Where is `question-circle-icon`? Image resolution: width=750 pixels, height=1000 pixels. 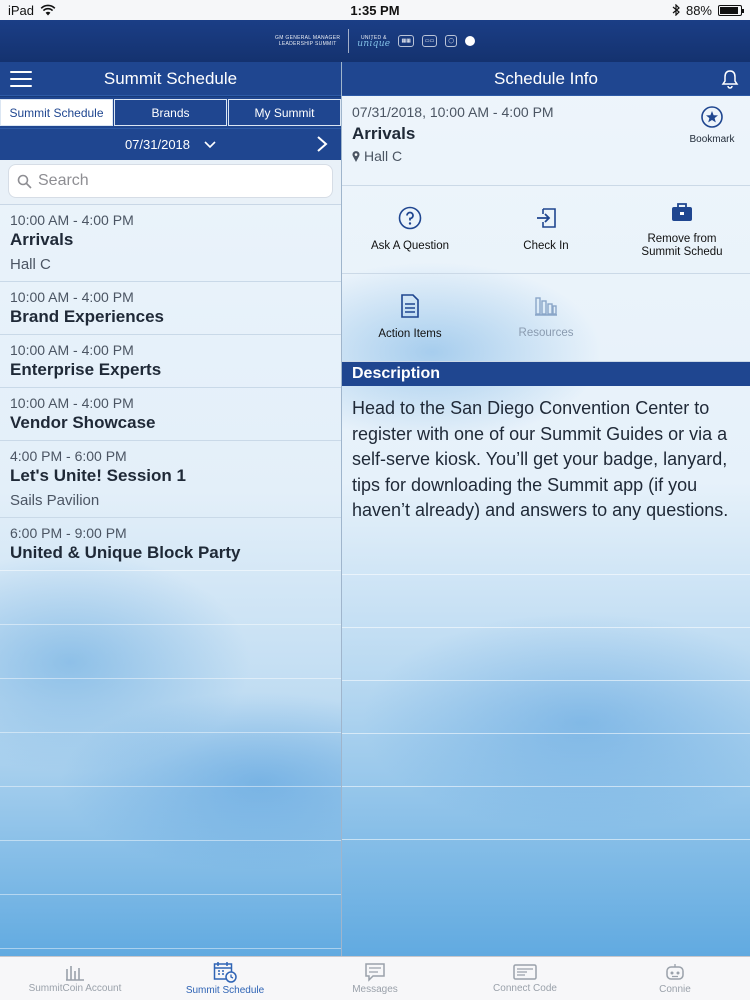
question-circle-icon is located at coordinates (410, 218).